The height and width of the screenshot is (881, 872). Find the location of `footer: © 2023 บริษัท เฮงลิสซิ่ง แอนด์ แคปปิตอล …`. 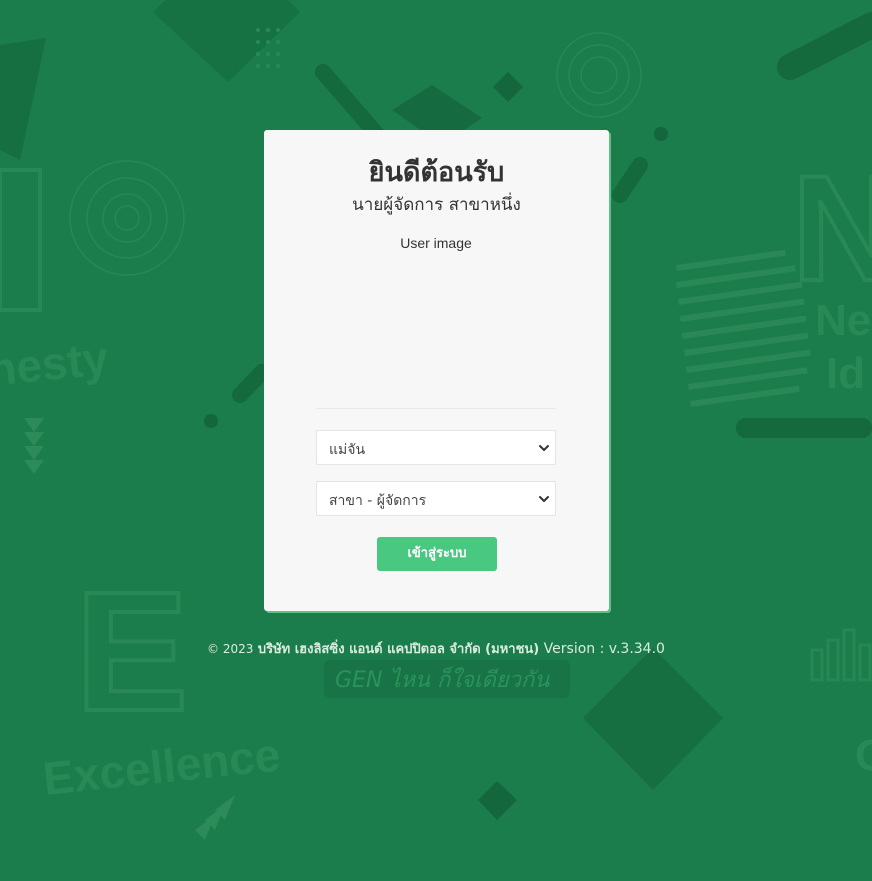

footer: © 2023 บริษัท เฮงลิสซิ่ง แอนด์ แคปปิตอล … is located at coordinates (436, 648).